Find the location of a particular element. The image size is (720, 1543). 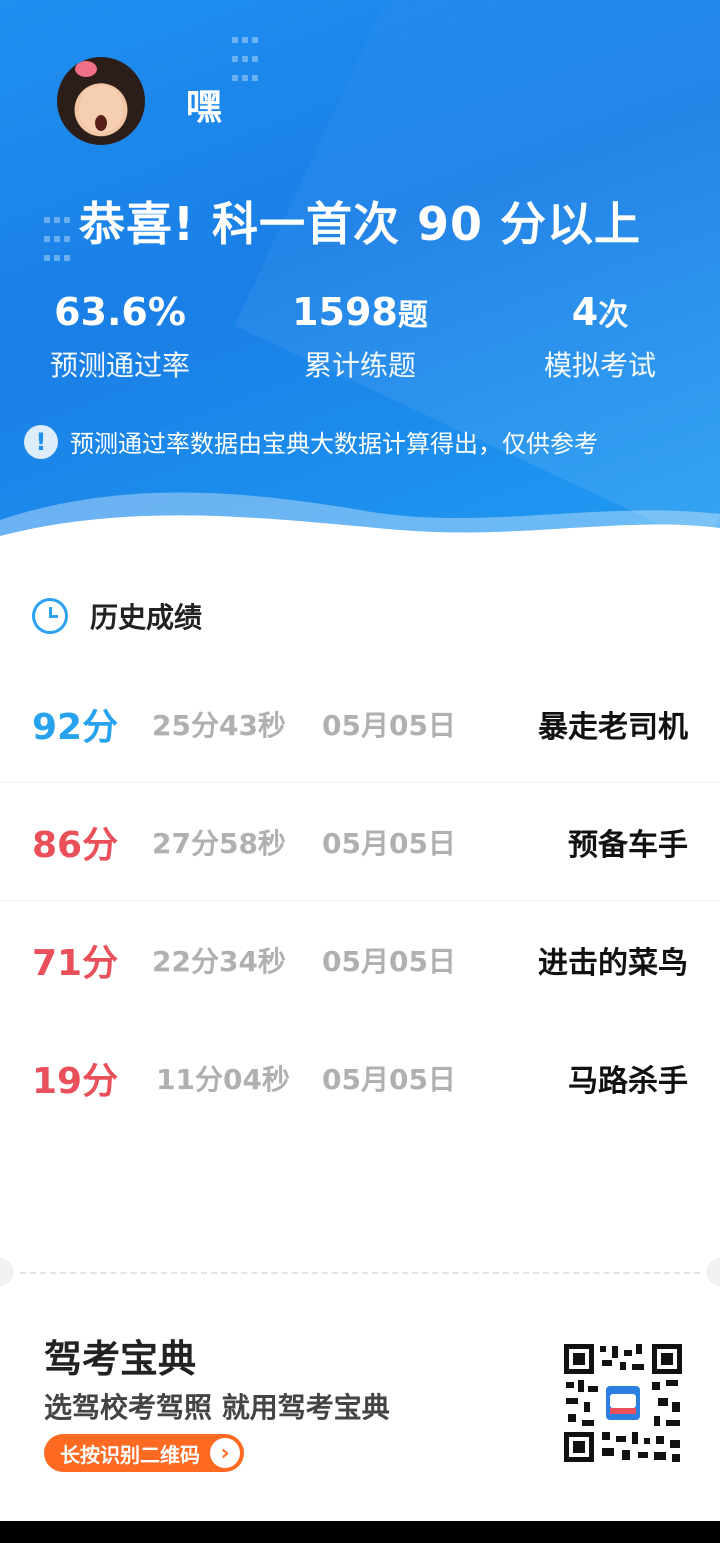

stat-label: 模拟考试 is located at coordinates (599, 365).